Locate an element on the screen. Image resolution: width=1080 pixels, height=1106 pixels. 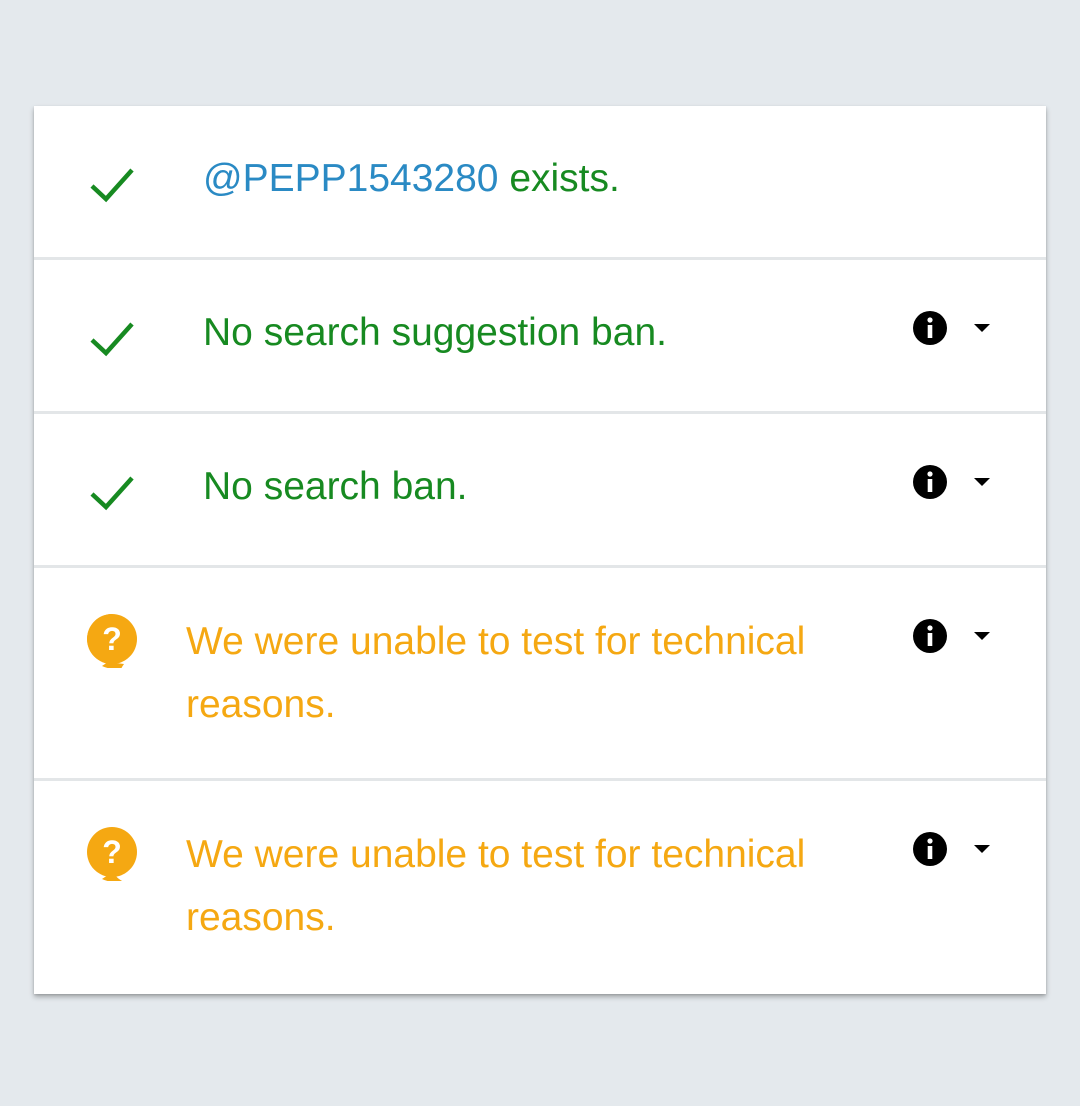
result-text: No search suggestion ban. is located at coordinates (435, 332).